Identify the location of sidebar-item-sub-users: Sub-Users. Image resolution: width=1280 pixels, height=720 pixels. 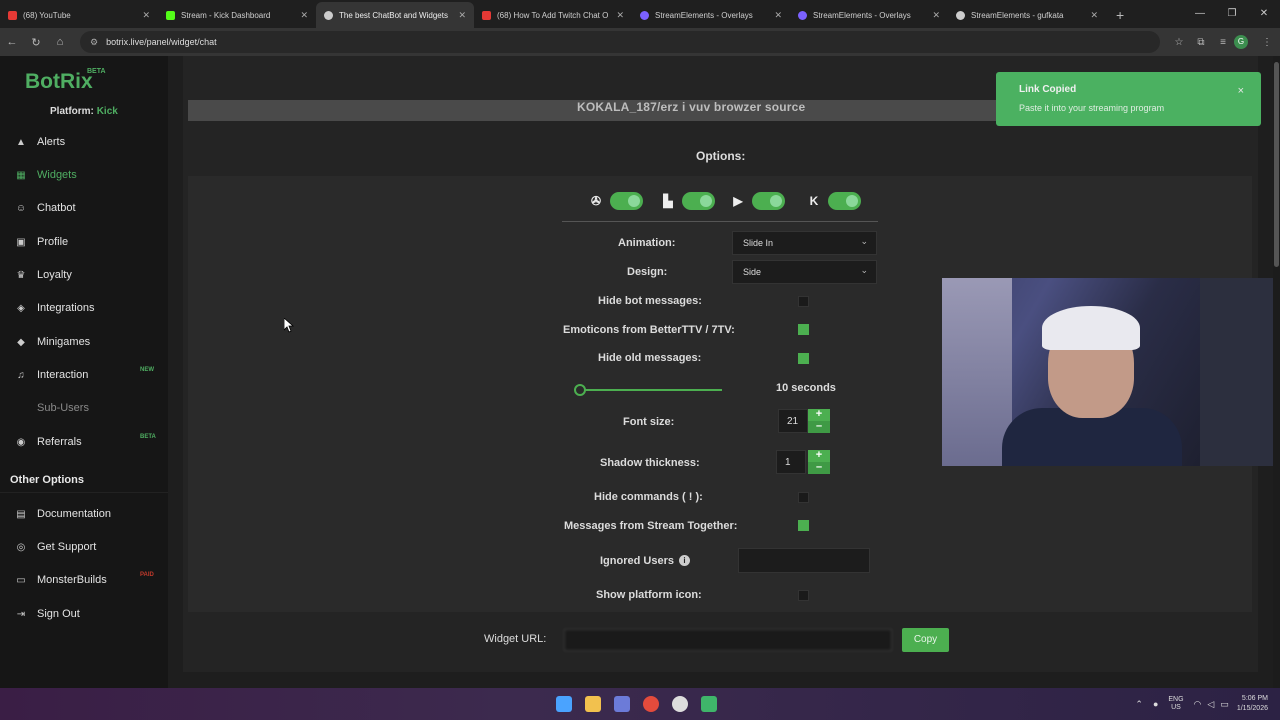
(89, 408).